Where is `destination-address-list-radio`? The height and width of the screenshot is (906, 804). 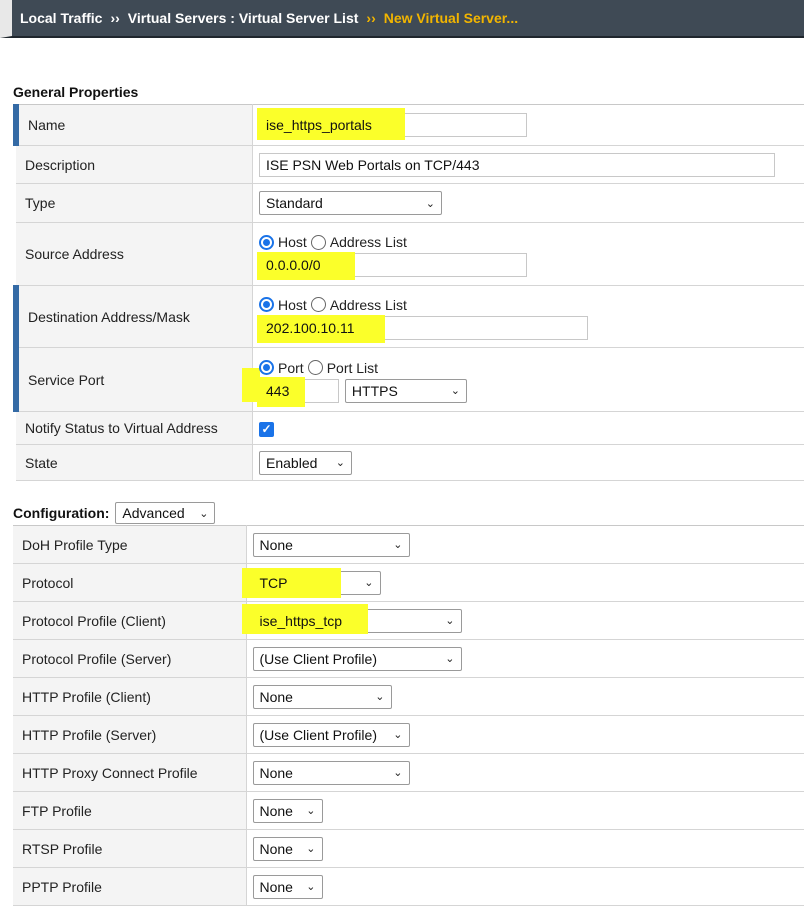 destination-address-list-radio is located at coordinates (318, 304).